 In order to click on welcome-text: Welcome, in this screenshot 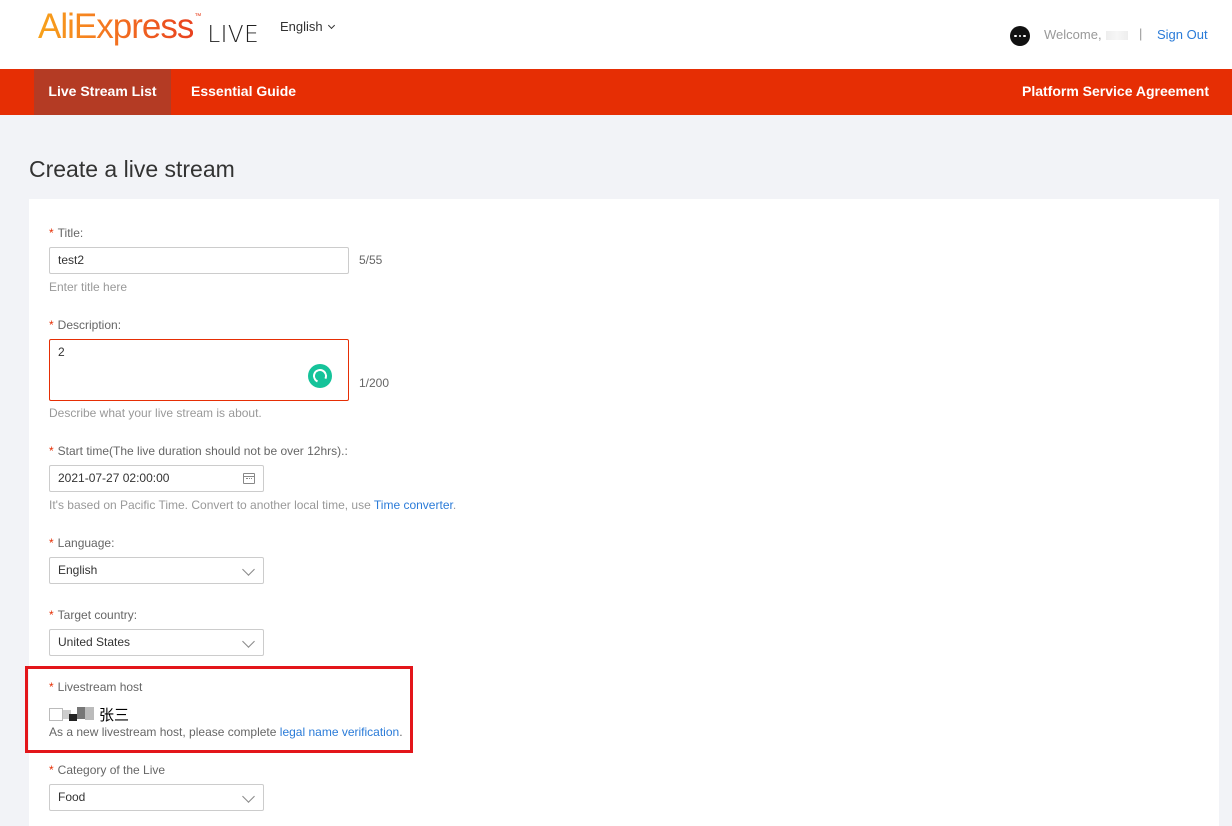, I will do `click(1086, 34)`.